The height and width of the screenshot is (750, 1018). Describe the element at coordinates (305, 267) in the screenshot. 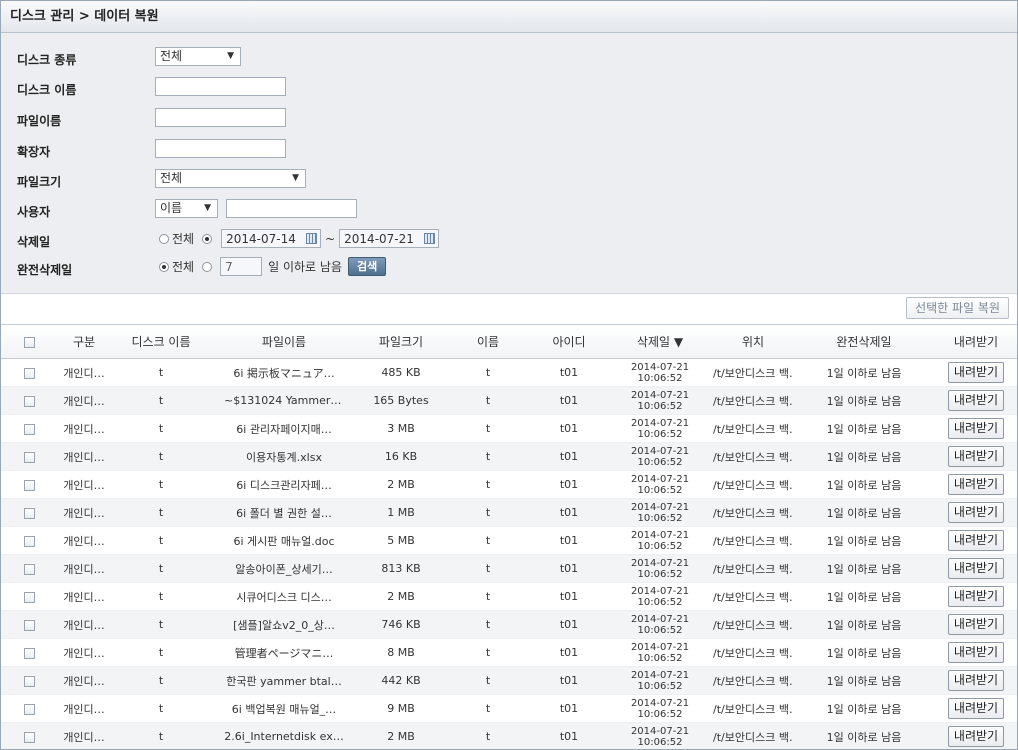

I see `perm-delete-suffix: 일 이하로 남음` at that location.